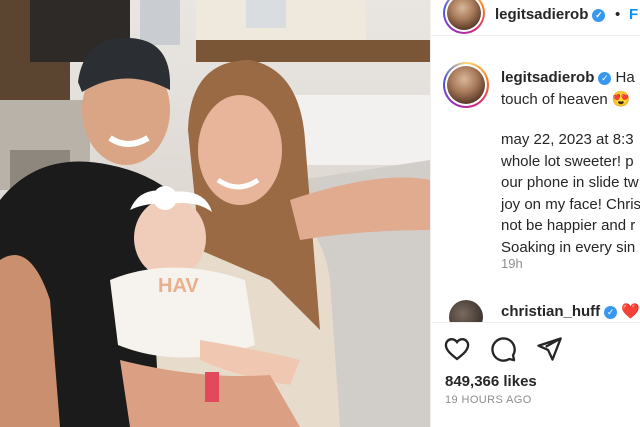  Describe the element at coordinates (549, 349) in the screenshot. I see `paper-plane-icon` at that location.